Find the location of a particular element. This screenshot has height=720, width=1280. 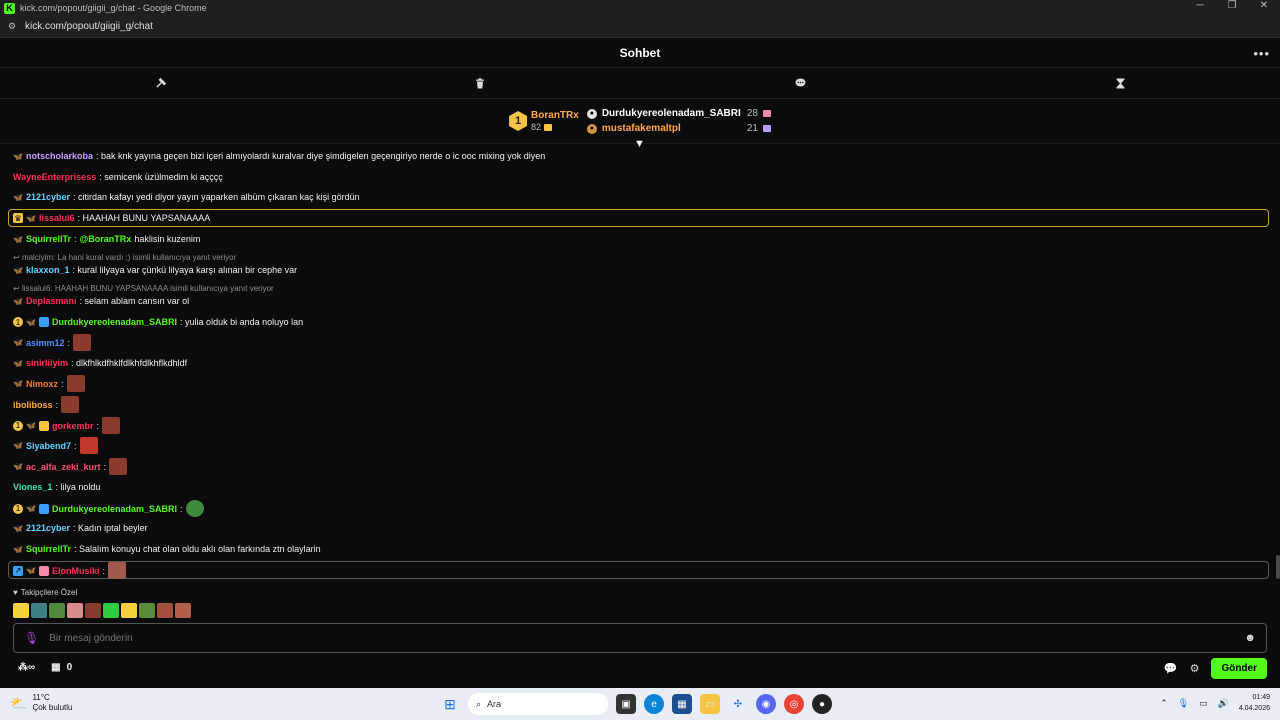

message-username: gorkembr is located at coordinates (73, 426).